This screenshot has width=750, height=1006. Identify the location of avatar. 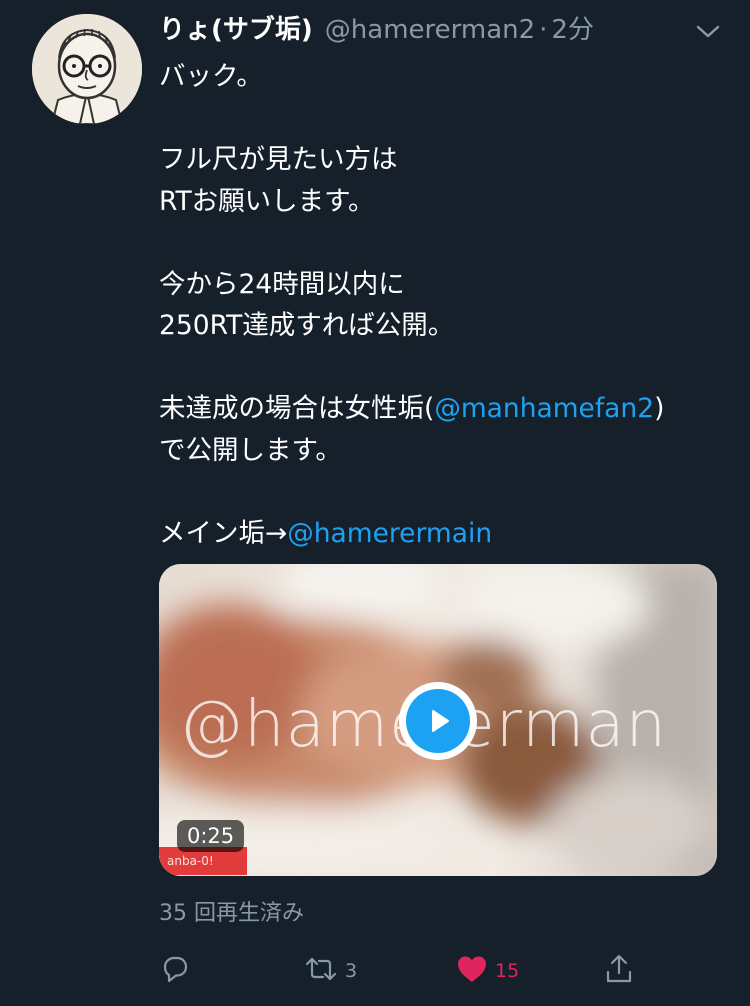
(87, 69).